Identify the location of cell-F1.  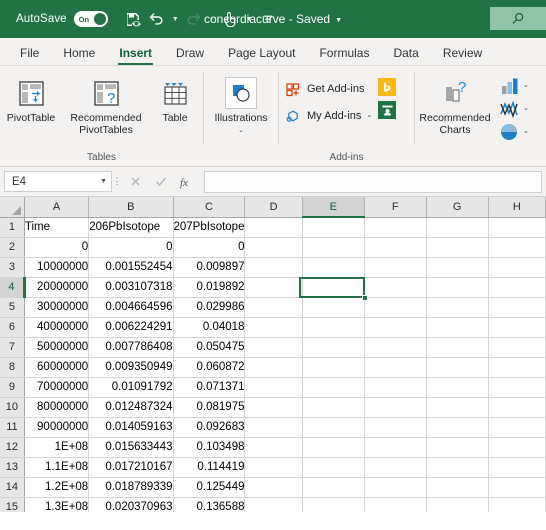
(395, 227).